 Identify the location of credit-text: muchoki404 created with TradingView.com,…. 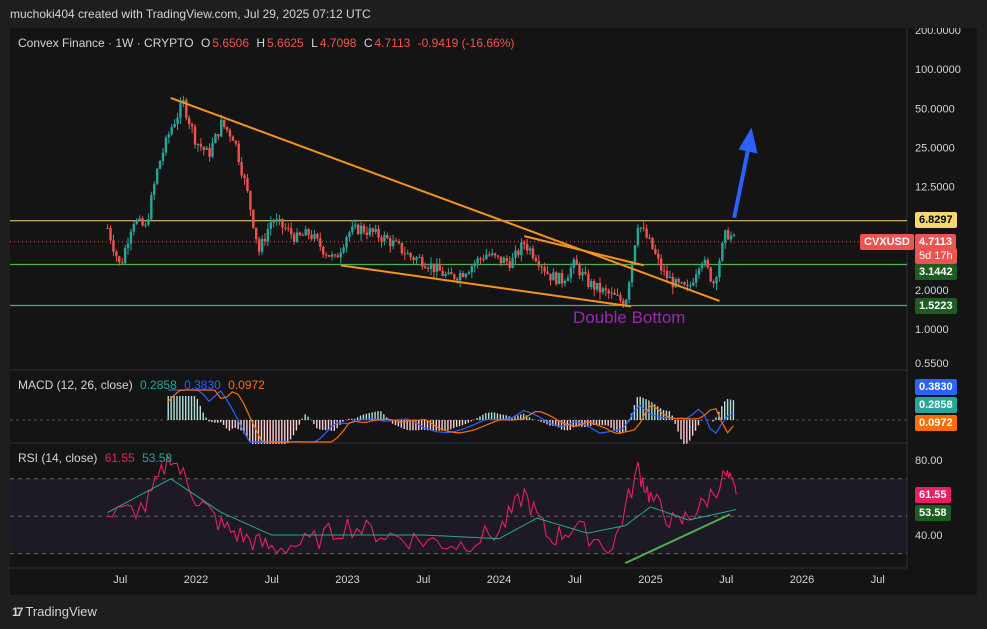
(190, 14).